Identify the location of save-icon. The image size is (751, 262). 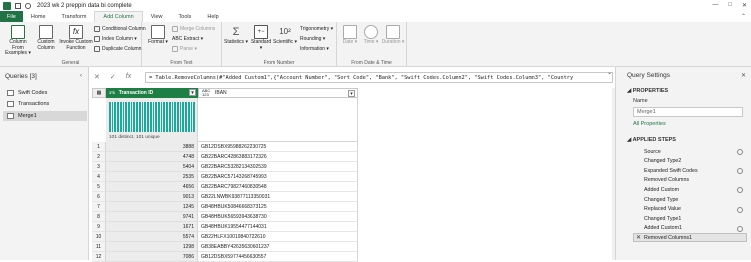
(18, 5).